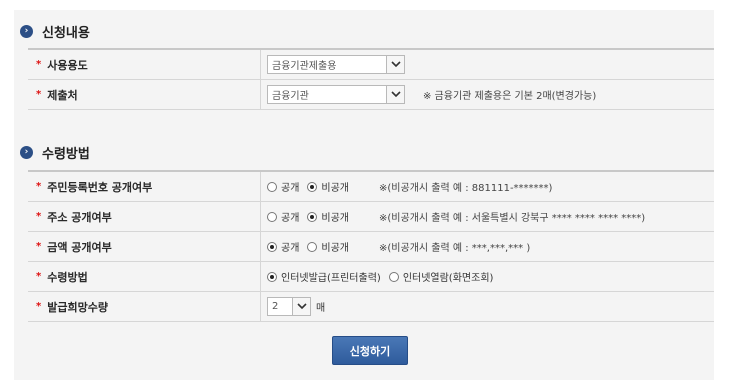 Image resolution: width=729 pixels, height=382 pixels. What do you see at coordinates (324, 276) in the screenshot?
I see `internet-print-radio: 인터넷발급(프린터출력)` at bounding box center [324, 276].